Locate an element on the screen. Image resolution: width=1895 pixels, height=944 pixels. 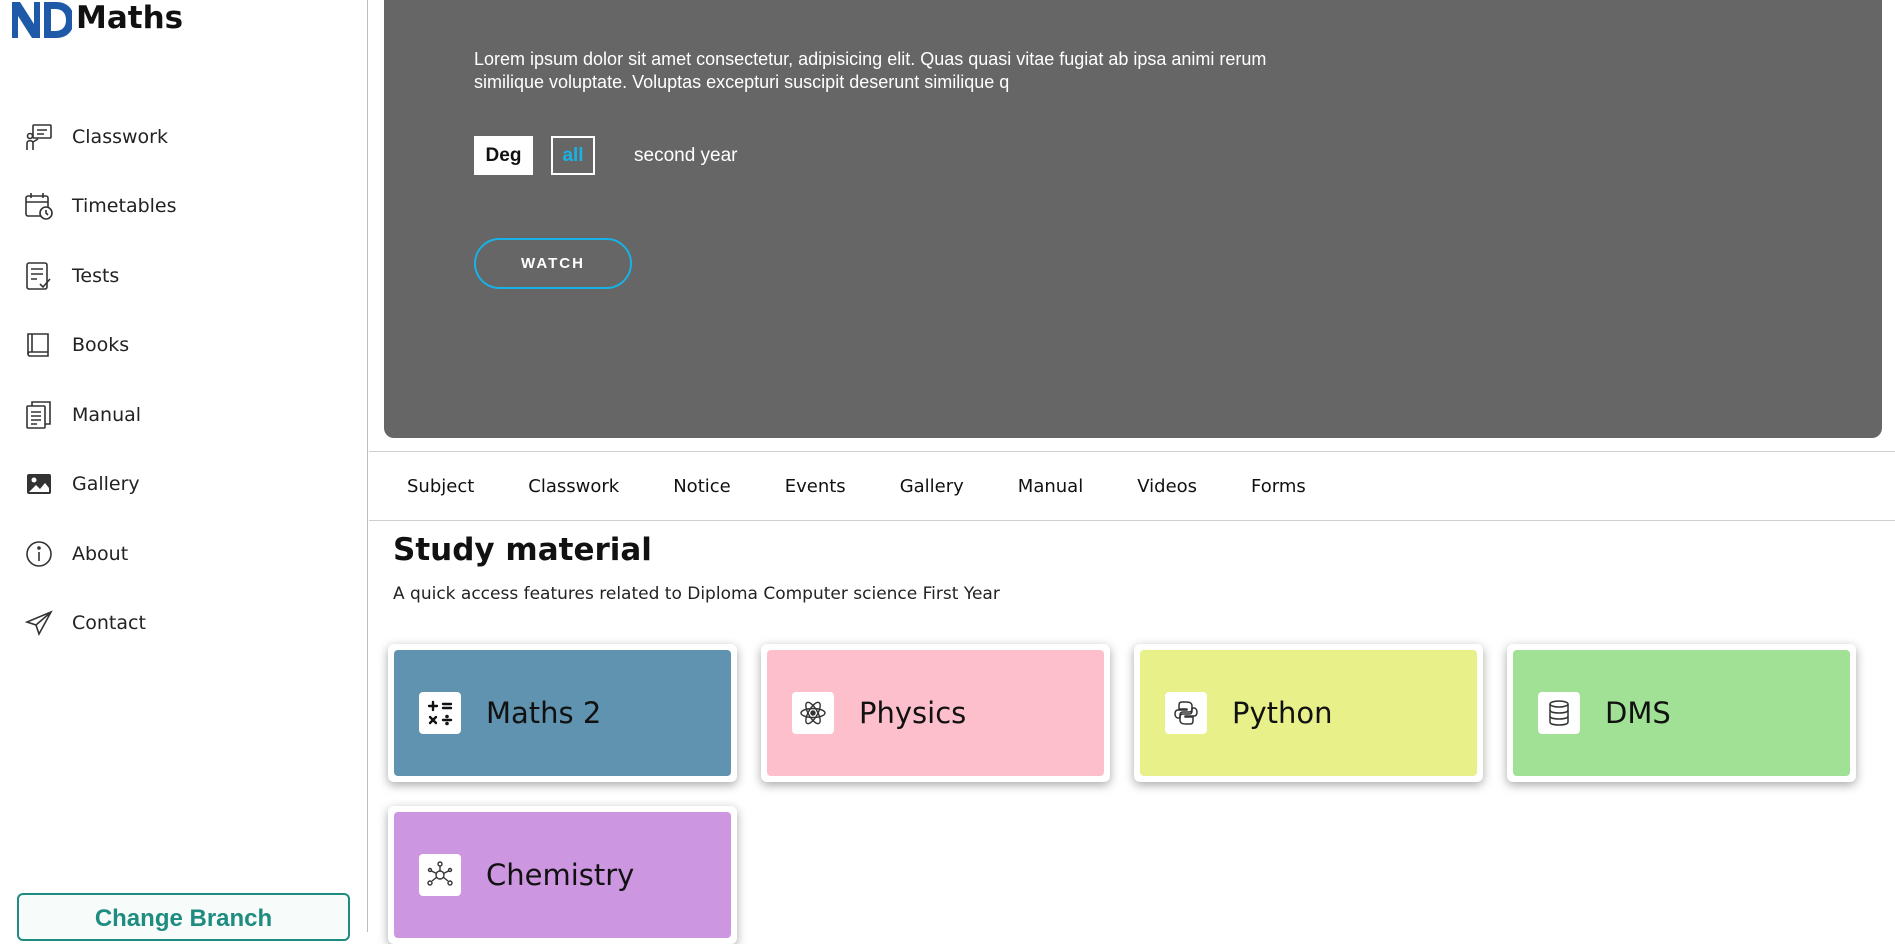
subject-card-label: Maths 2 is located at coordinates (544, 713).